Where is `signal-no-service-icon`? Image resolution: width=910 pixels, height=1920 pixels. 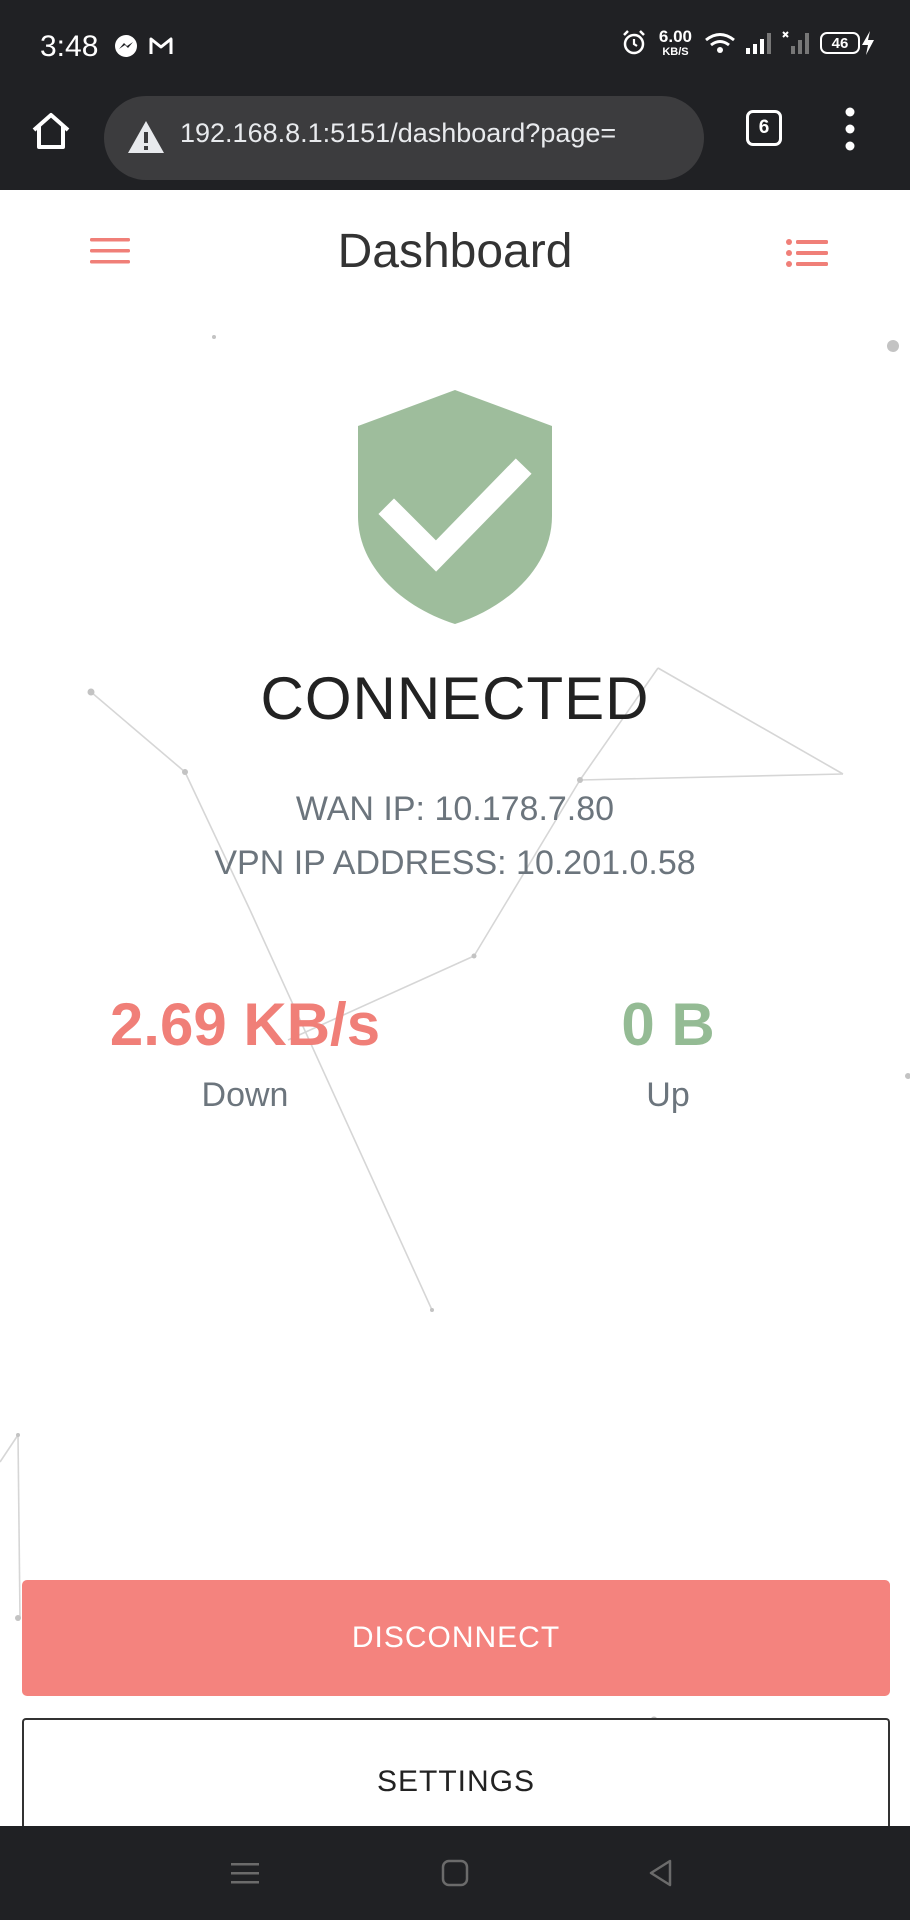
signal-no-service-icon is located at coordinates (795, 42).